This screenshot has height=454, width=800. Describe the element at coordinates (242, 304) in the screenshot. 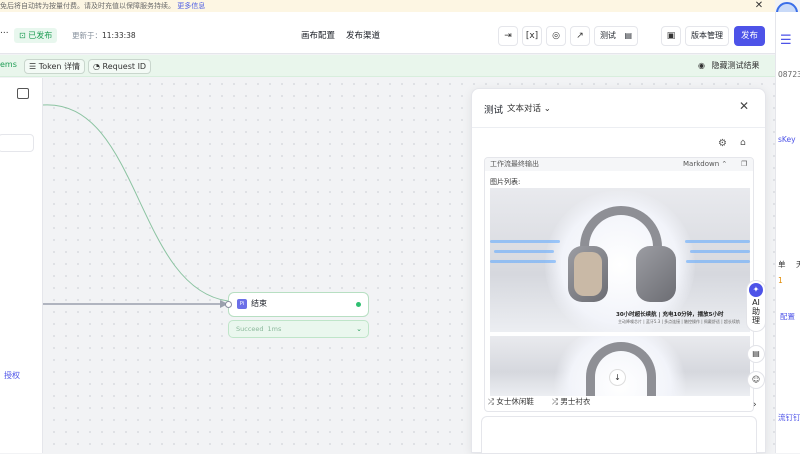

I see `end-node-icon: Pi` at that location.